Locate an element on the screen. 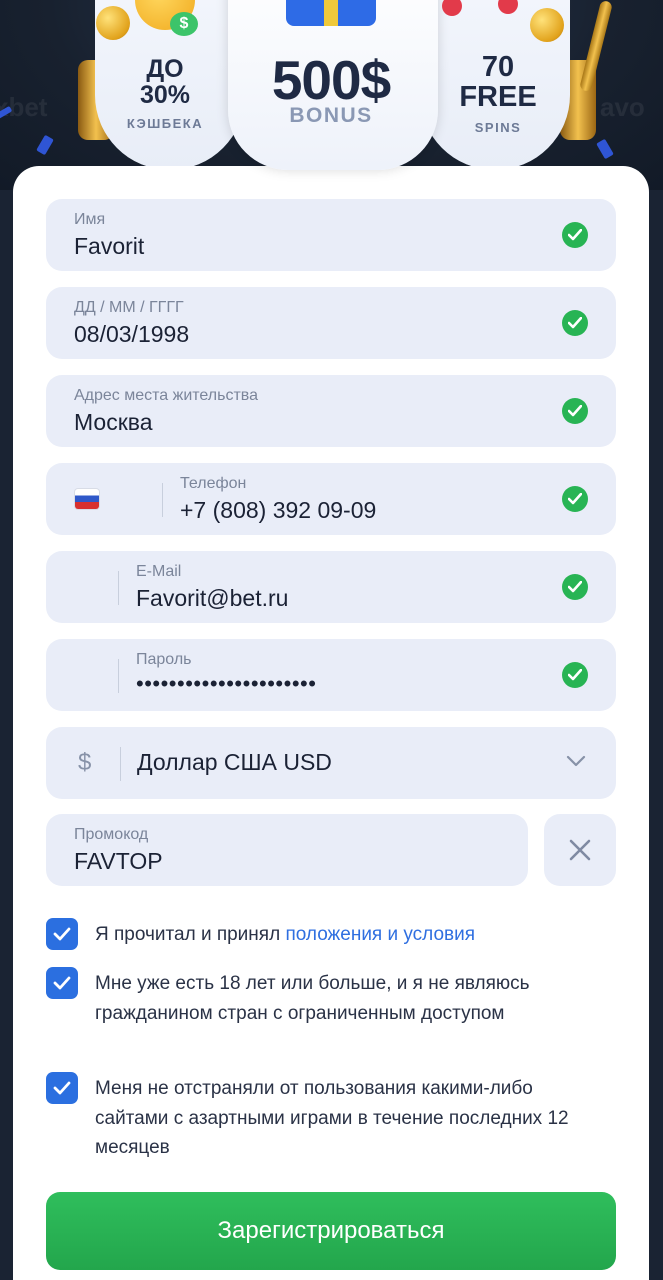  bonus-promo: 500$ BONUS is located at coordinates (331, 89).